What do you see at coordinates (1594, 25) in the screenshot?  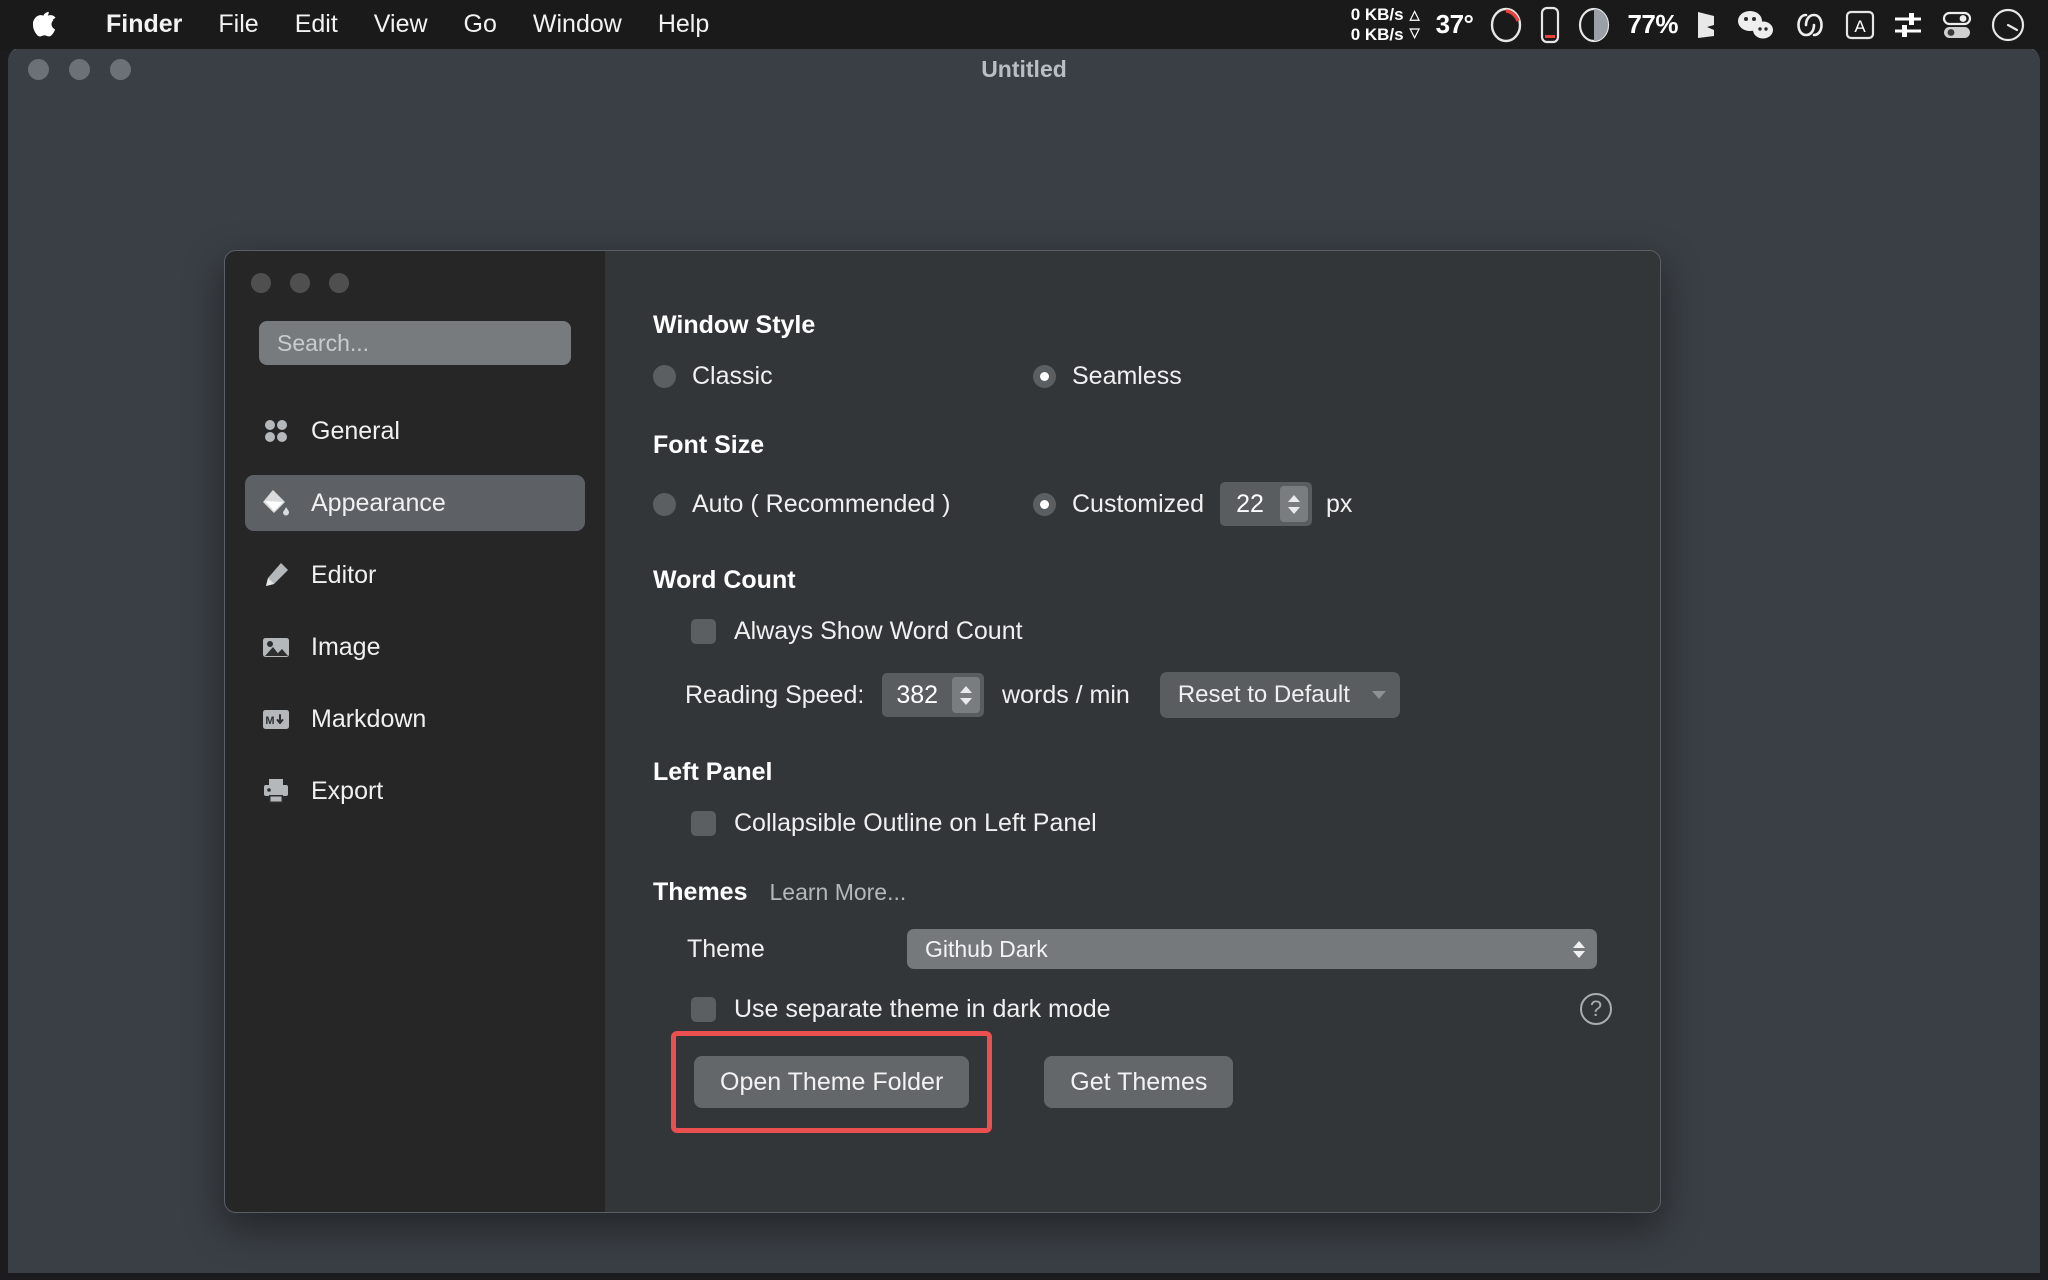 I see `disk-usage-icon` at bounding box center [1594, 25].